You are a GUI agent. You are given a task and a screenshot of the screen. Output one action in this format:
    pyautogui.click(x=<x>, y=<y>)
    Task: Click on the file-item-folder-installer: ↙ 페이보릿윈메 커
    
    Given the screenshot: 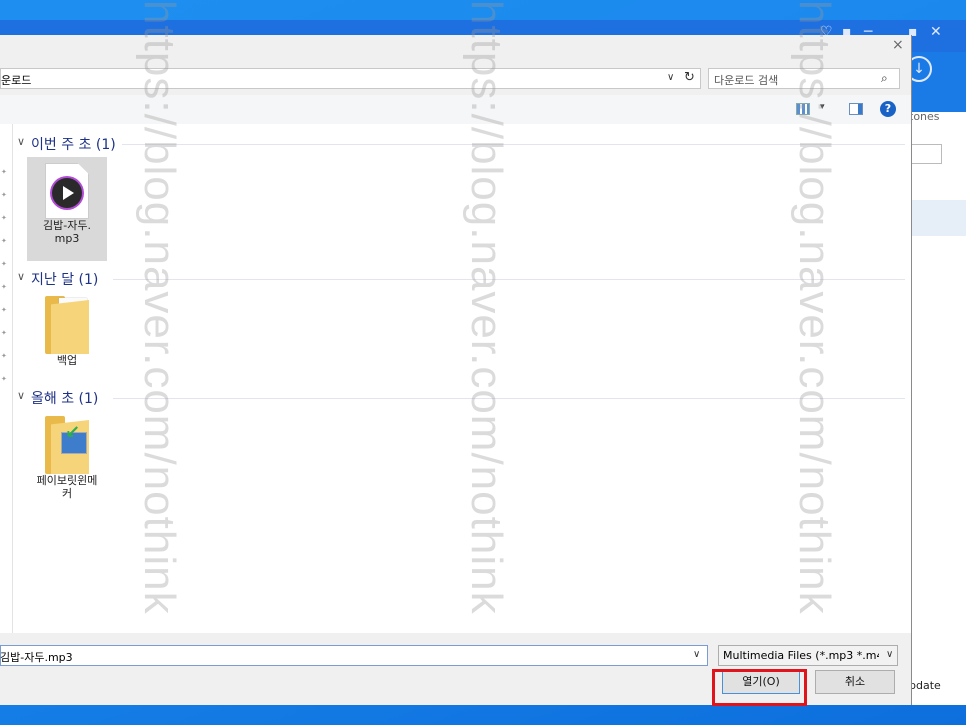 What is the action you would take?
    pyautogui.click(x=67, y=462)
    